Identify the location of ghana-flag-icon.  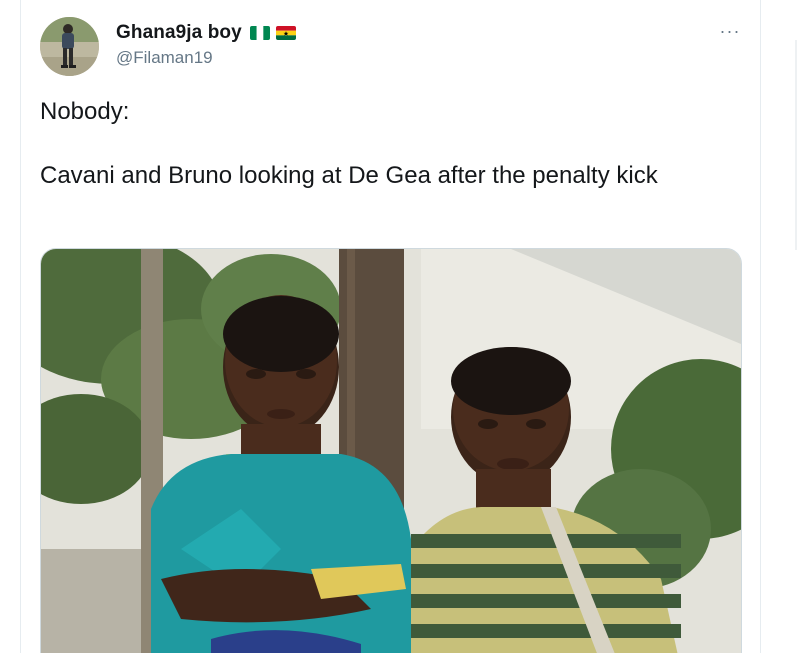
(285, 33).